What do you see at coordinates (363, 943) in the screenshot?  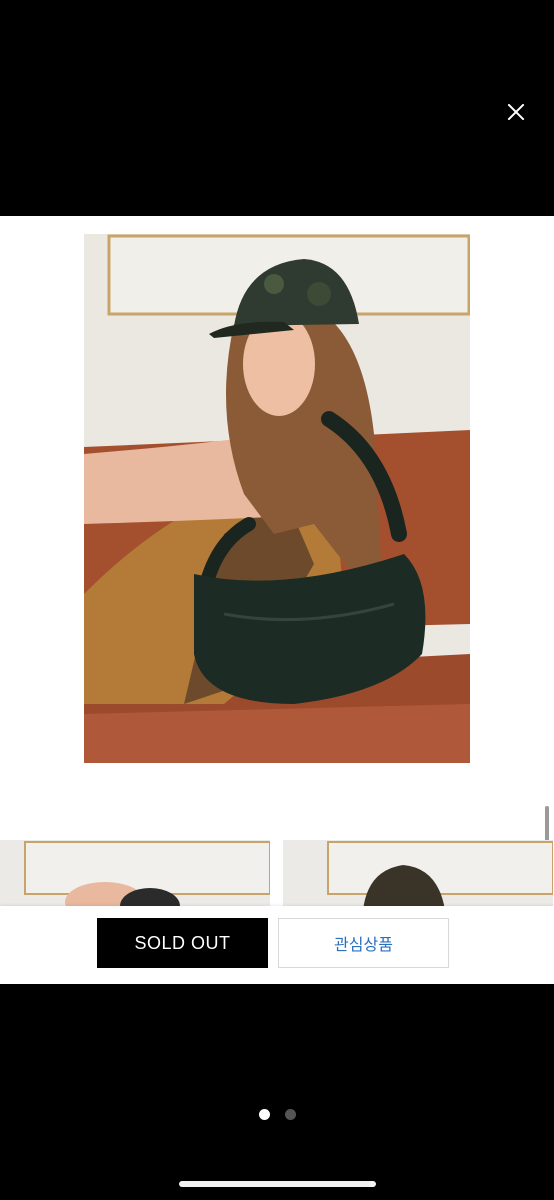 I see `wishlist-button: 관심상품` at bounding box center [363, 943].